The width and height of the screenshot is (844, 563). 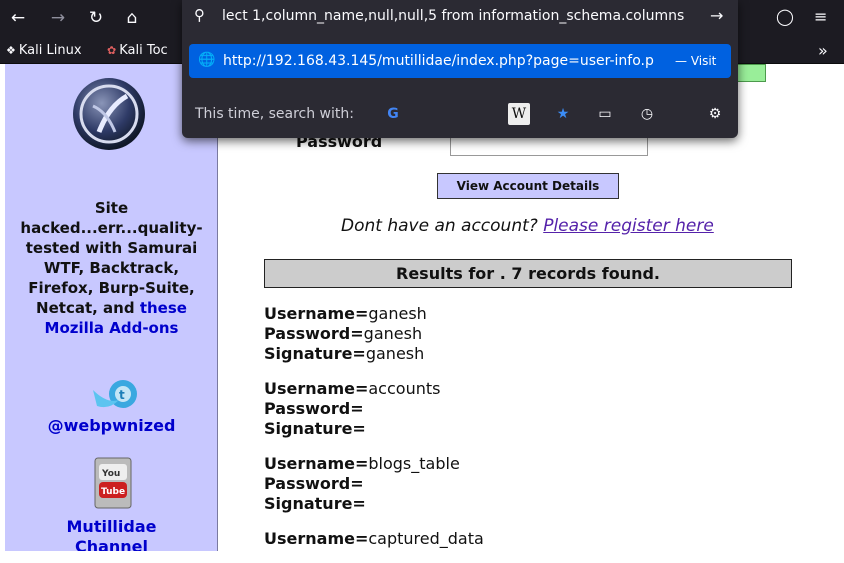 What do you see at coordinates (393, 114) in the screenshot?
I see `google-icon: G` at bounding box center [393, 114].